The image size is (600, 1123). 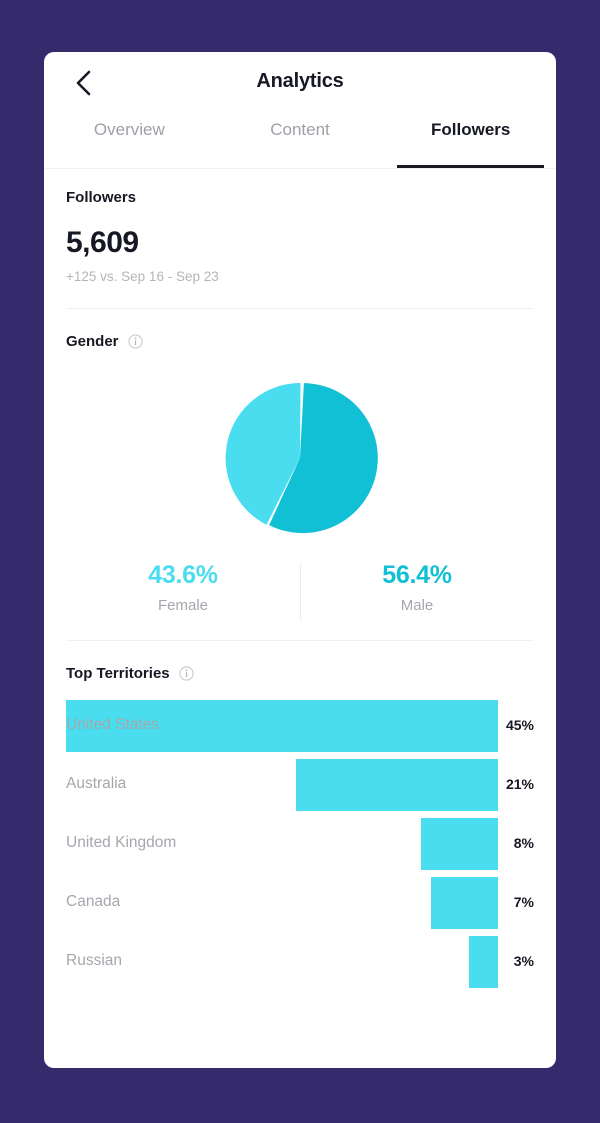 What do you see at coordinates (183, 605) in the screenshot?
I see `female-label: Female` at bounding box center [183, 605].